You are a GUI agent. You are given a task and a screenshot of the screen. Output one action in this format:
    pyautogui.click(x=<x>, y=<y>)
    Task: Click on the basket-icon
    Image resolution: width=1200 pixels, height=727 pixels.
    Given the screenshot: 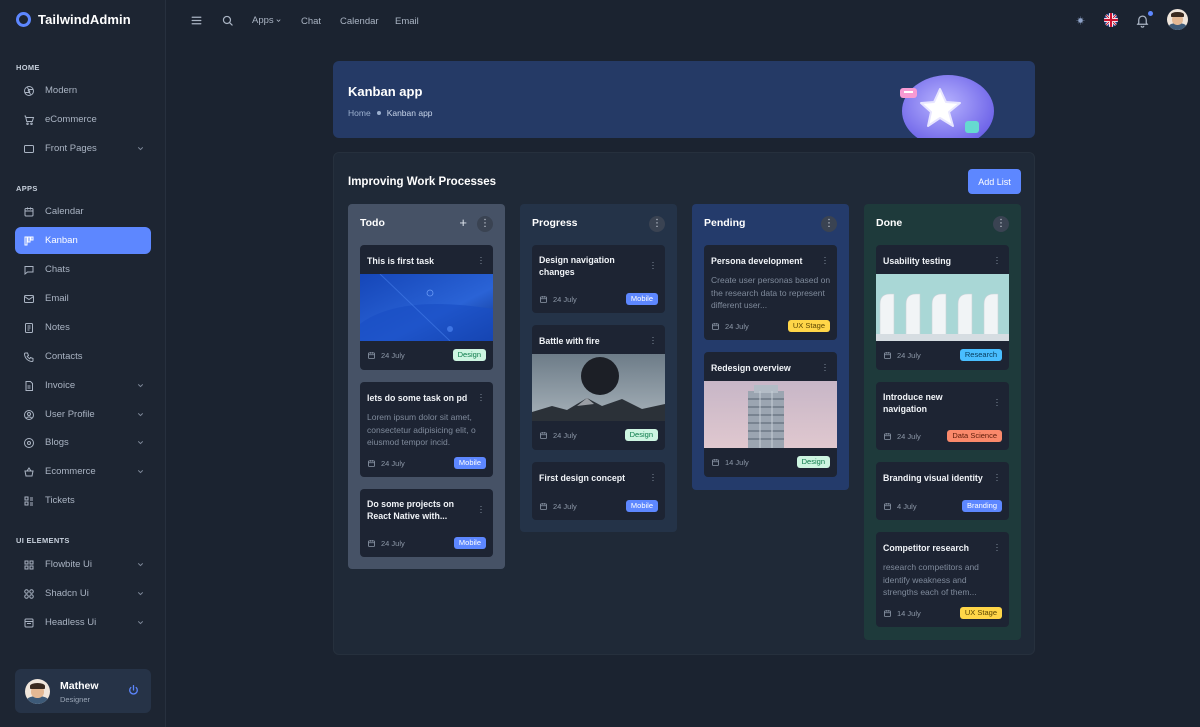 What is the action you would take?
    pyautogui.click(x=29, y=472)
    